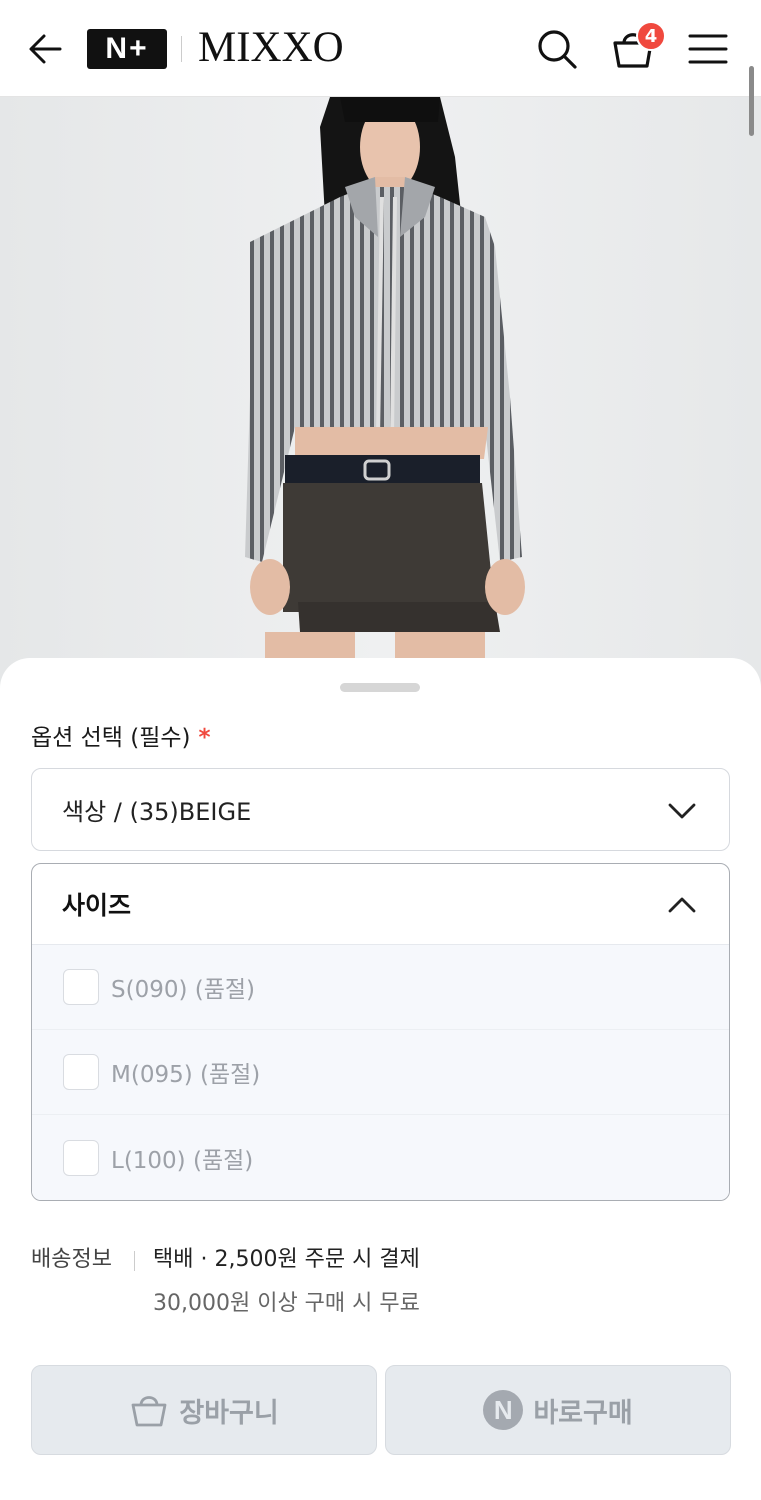 This screenshot has width=761, height=1500. Describe the element at coordinates (682, 905) in the screenshot. I see `chevron-up-icon` at that location.